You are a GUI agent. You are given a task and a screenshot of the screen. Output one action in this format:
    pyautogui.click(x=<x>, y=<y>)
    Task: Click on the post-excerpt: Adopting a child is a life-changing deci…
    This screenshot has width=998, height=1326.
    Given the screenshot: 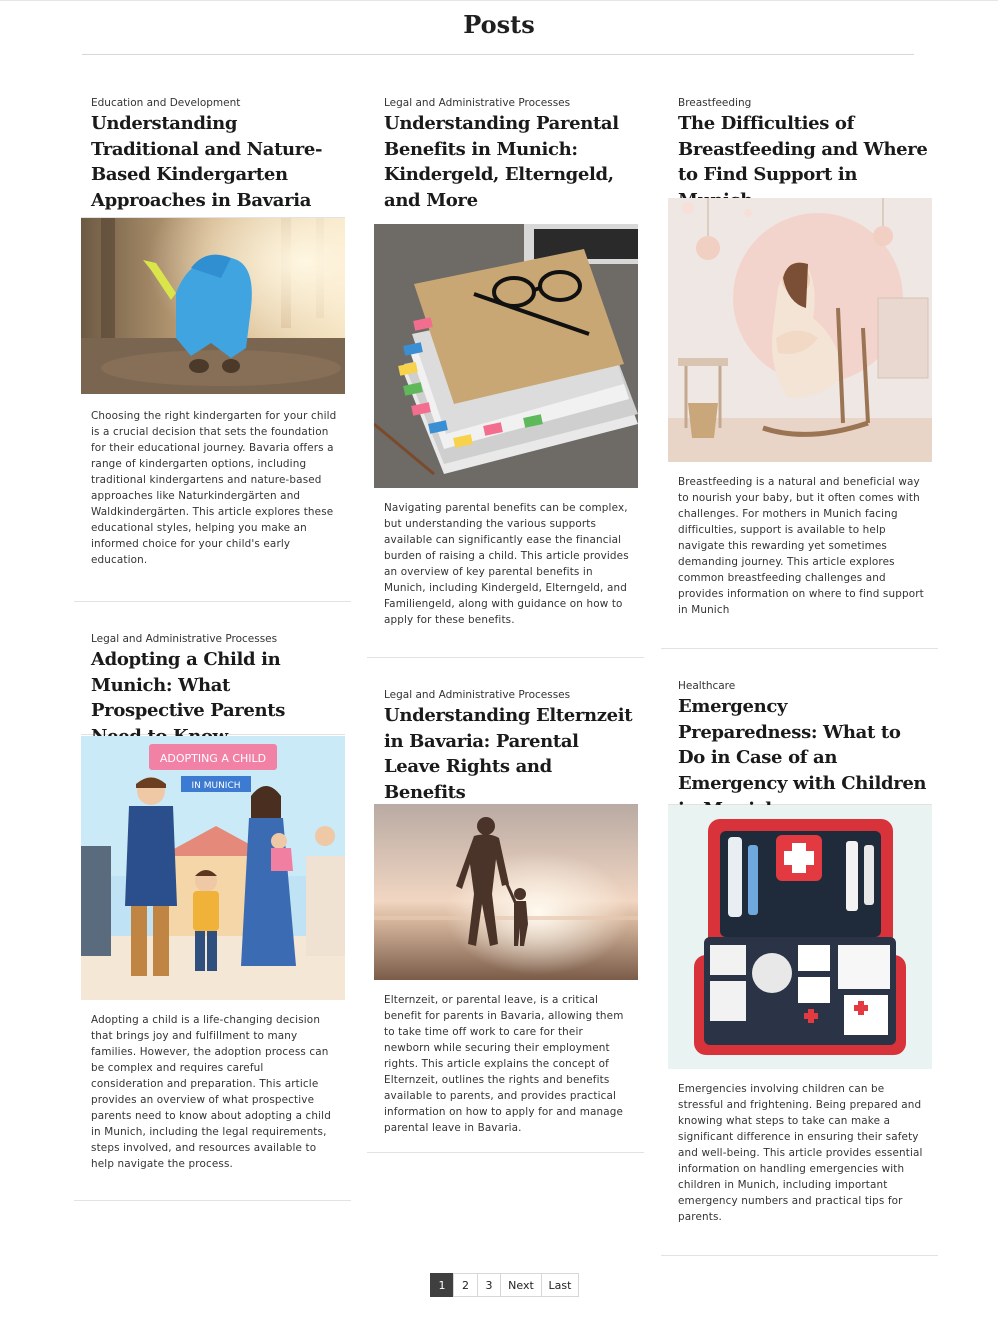 What is the action you would take?
    pyautogui.click(x=211, y=1092)
    